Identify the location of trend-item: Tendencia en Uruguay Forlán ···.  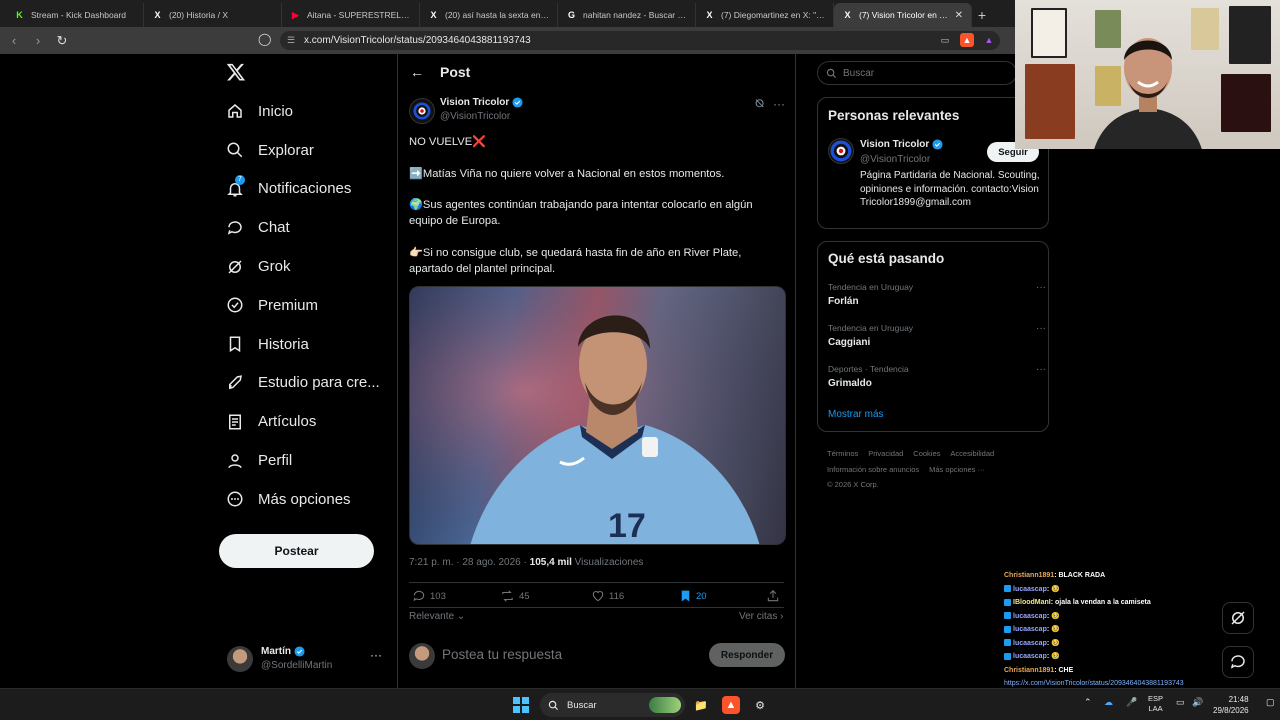
(938, 294).